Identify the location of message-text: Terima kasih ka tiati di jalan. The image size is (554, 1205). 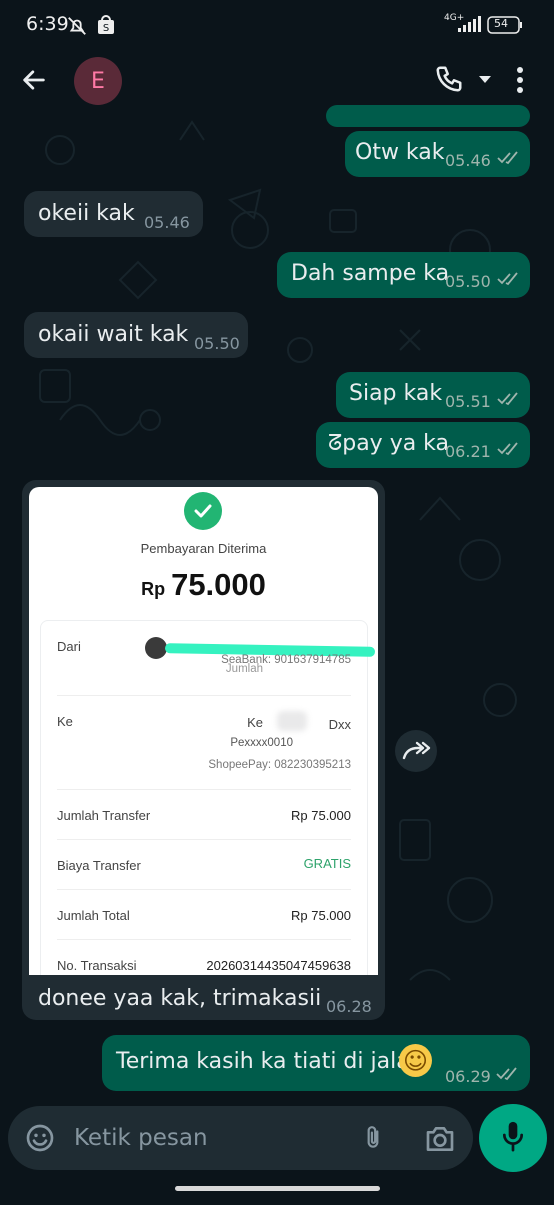
(270, 1061).